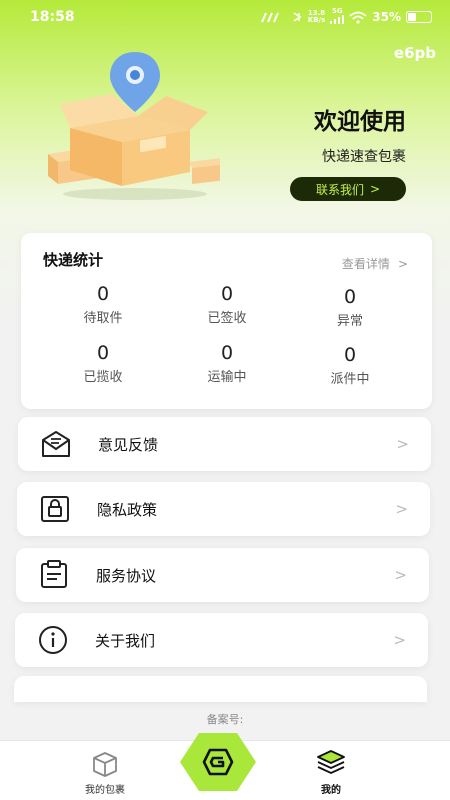 The width and height of the screenshot is (450, 800). Describe the element at coordinates (105, 764) in the screenshot. I see `package-box-icon` at that location.